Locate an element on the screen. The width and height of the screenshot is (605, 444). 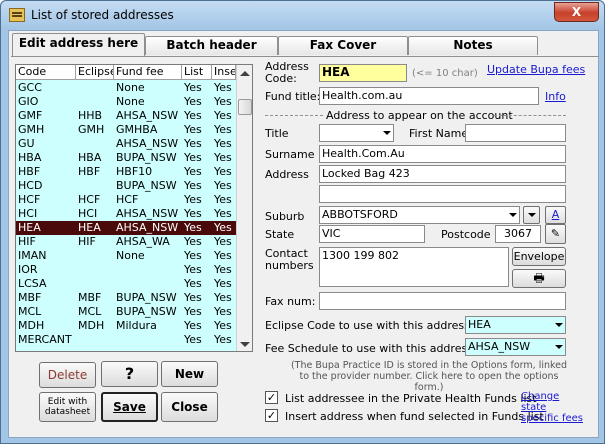
section-separator-right is located at coordinates (530, 115).